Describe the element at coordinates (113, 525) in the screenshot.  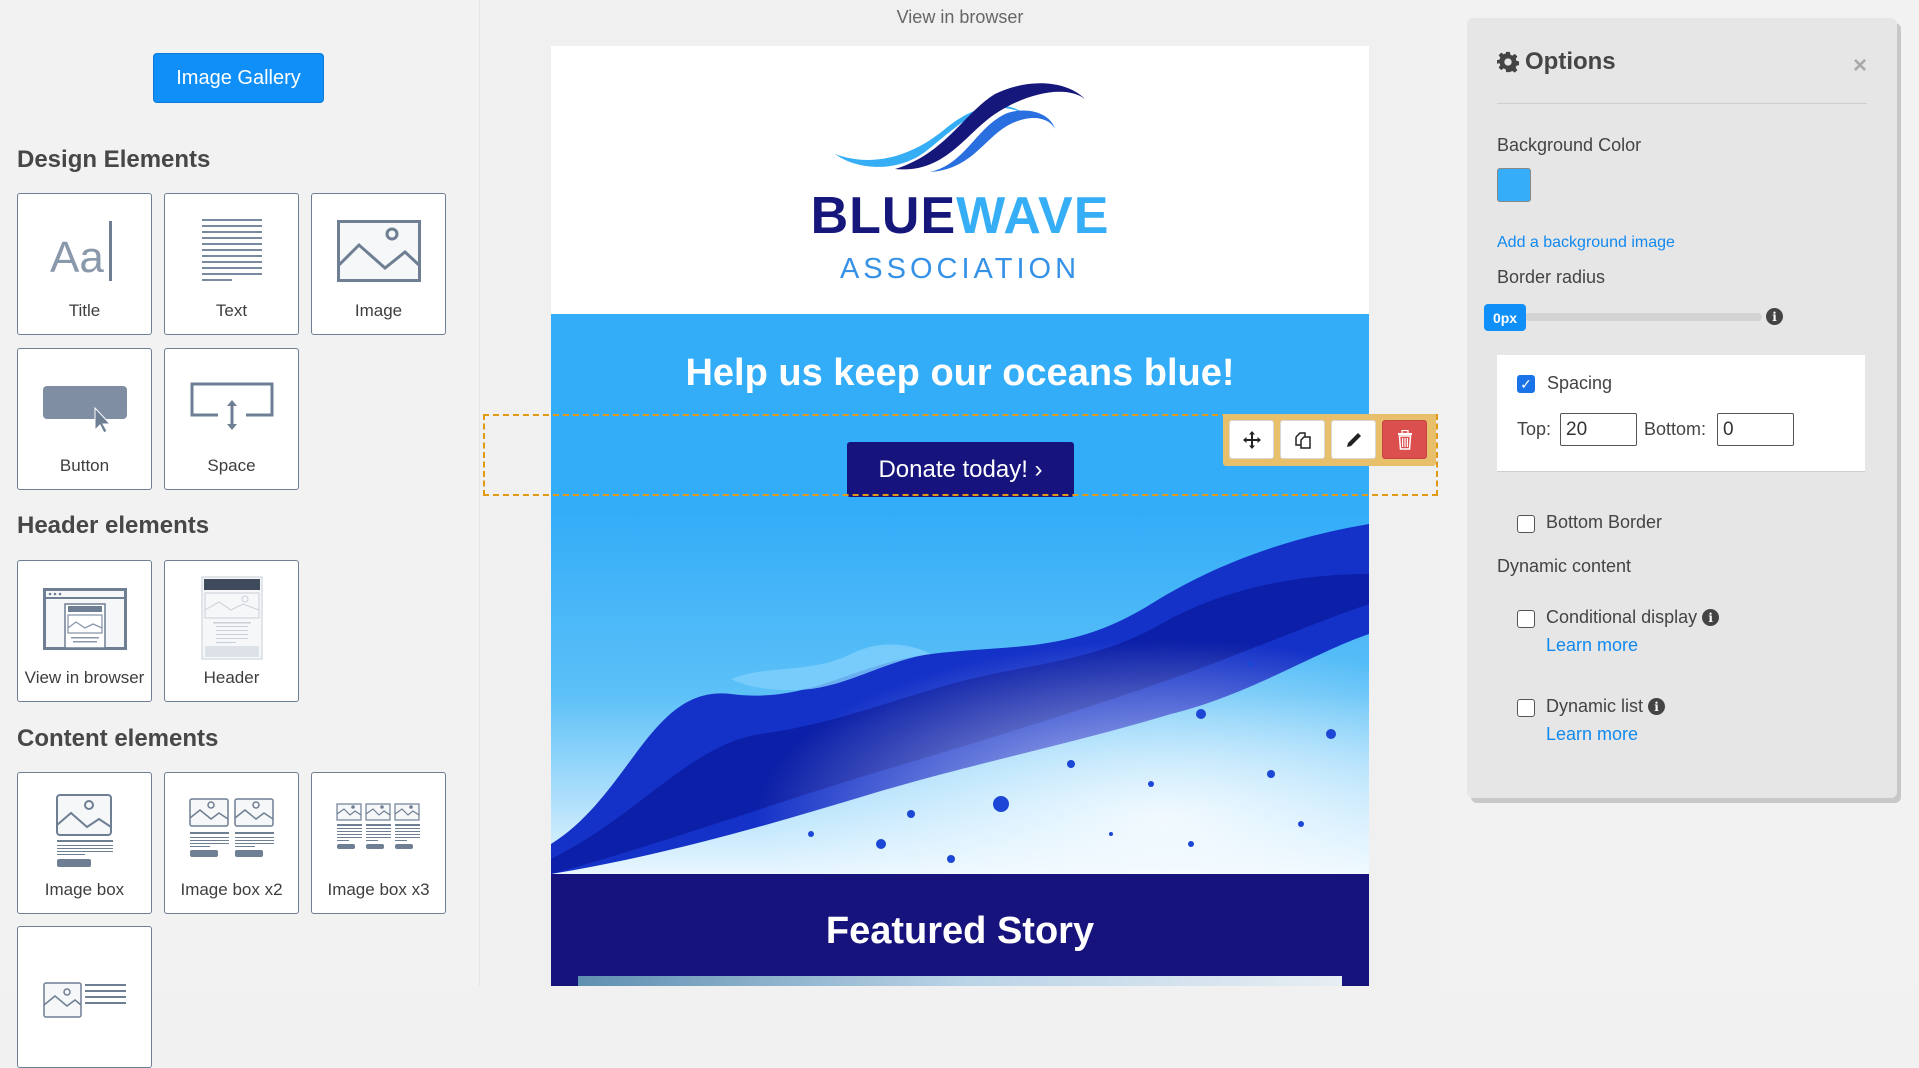
I see `section-title-header: Header elements` at that location.